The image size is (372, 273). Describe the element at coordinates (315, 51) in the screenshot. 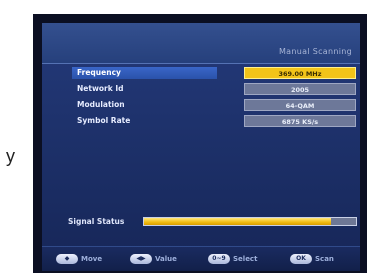

I see `page-title: Manual Scanning` at that location.